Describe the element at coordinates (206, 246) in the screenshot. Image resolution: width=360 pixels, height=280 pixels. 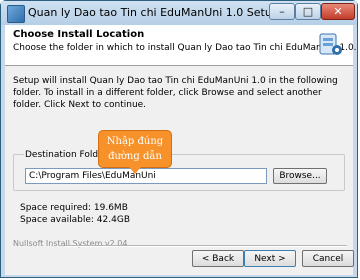
I see `footer-divider` at that location.